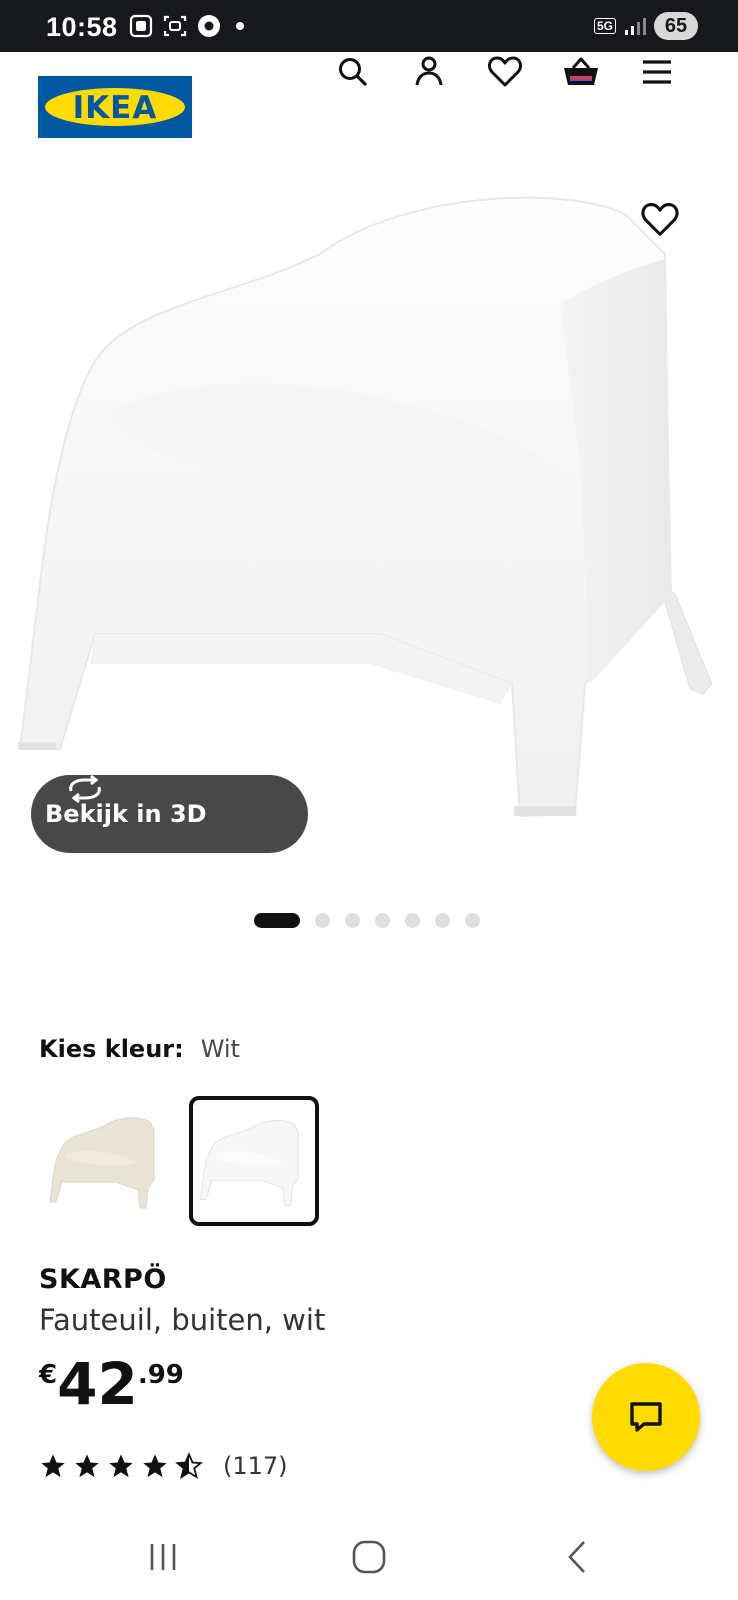 This screenshot has height=1600, width=738. I want to click on color-swatch-white-selected, so click(254, 1161).